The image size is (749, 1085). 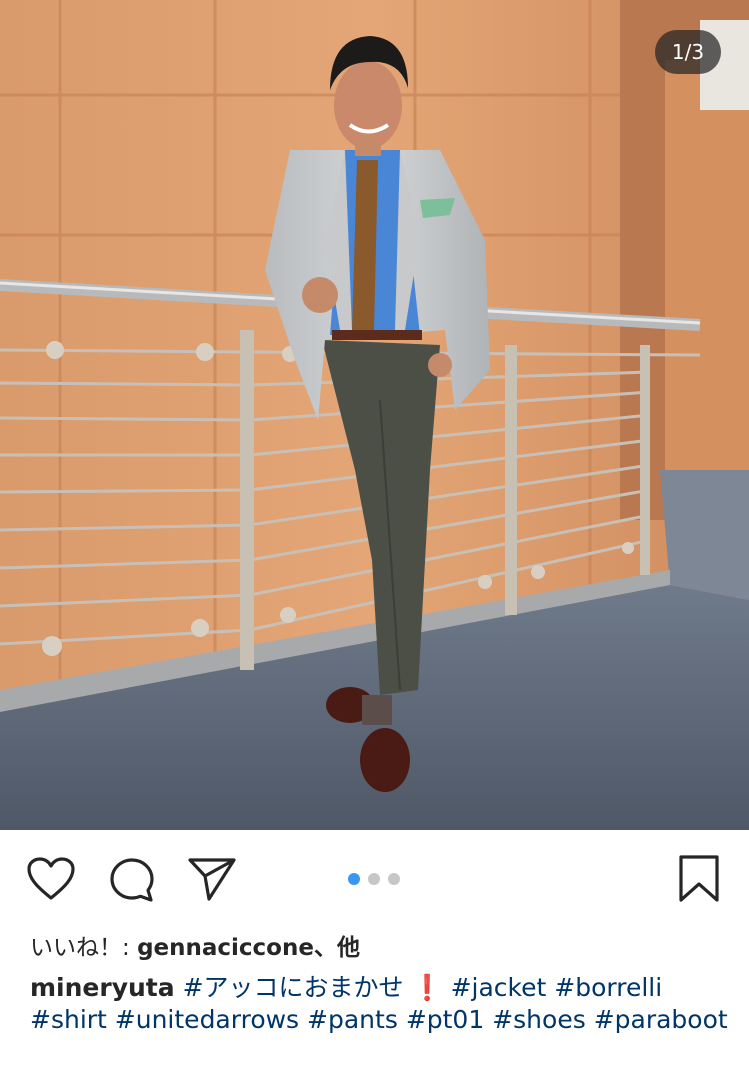 I want to click on likes-line: いいね！: gennaciccone、他, so click(x=195, y=945).